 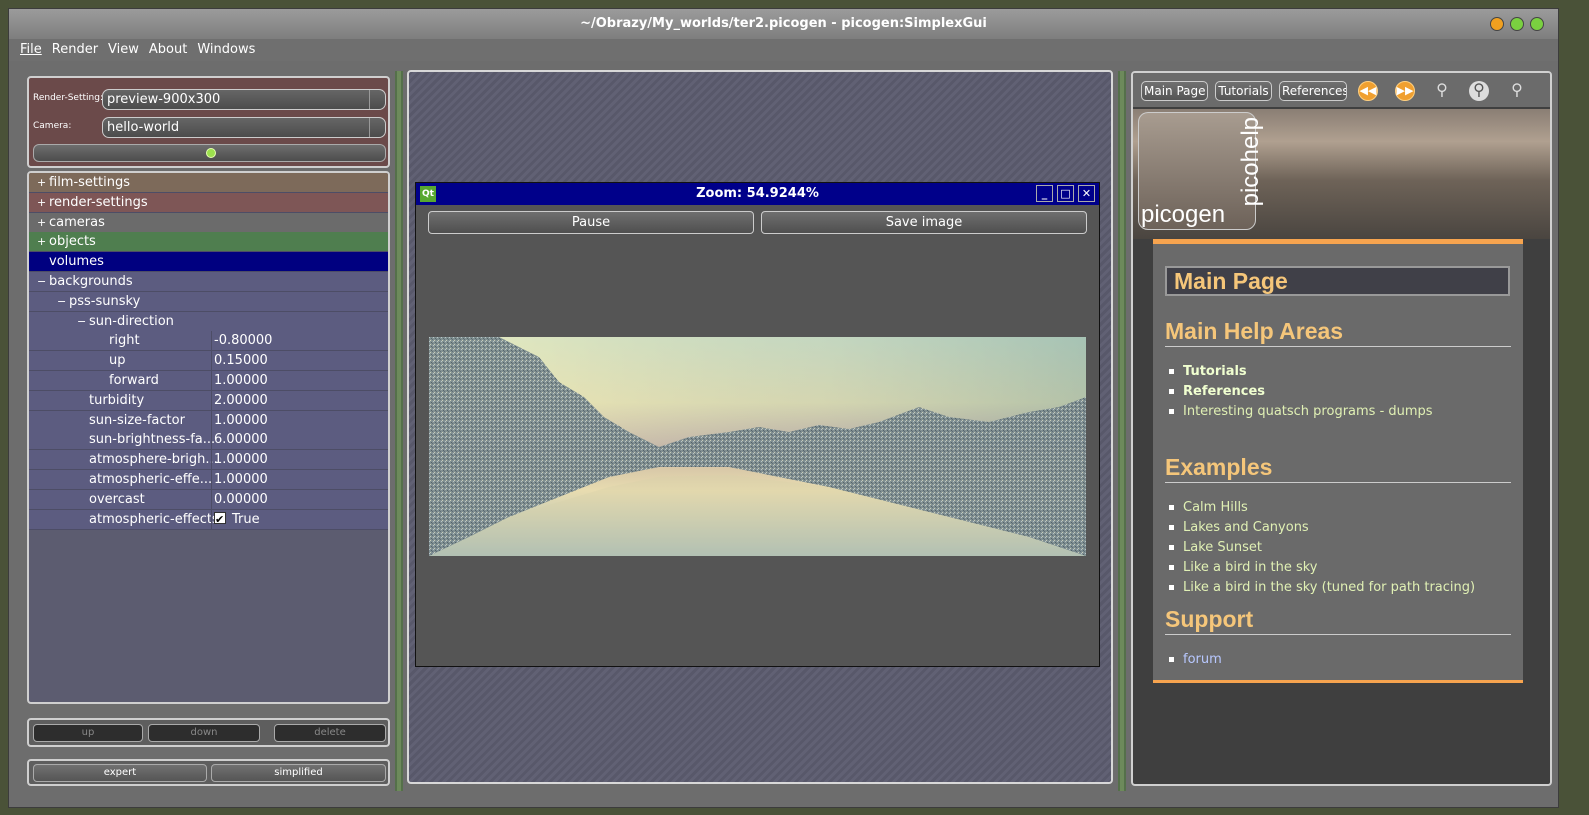 What do you see at coordinates (1537, 24) in the screenshot?
I see `window-close-icon` at bounding box center [1537, 24].